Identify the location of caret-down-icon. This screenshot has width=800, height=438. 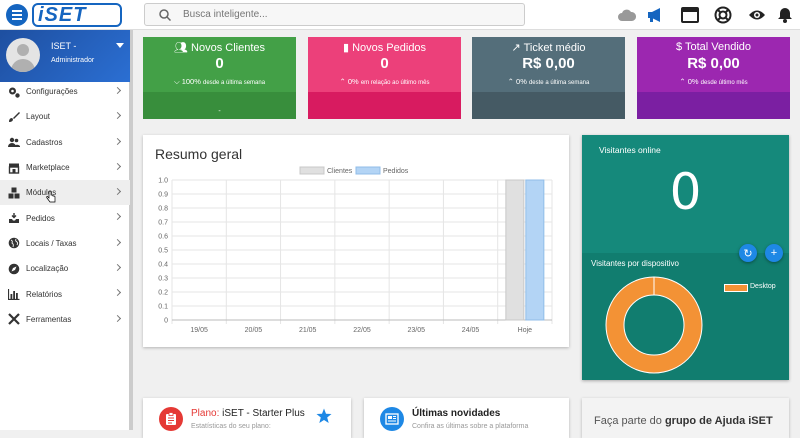
(120, 45).